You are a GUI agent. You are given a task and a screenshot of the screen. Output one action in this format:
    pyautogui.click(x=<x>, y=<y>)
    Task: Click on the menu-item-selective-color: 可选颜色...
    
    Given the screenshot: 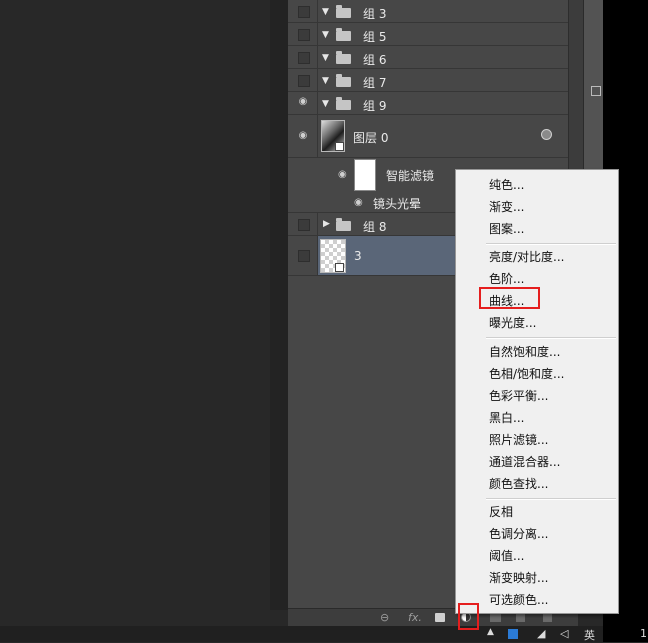 What is the action you would take?
    pyautogui.click(x=518, y=600)
    